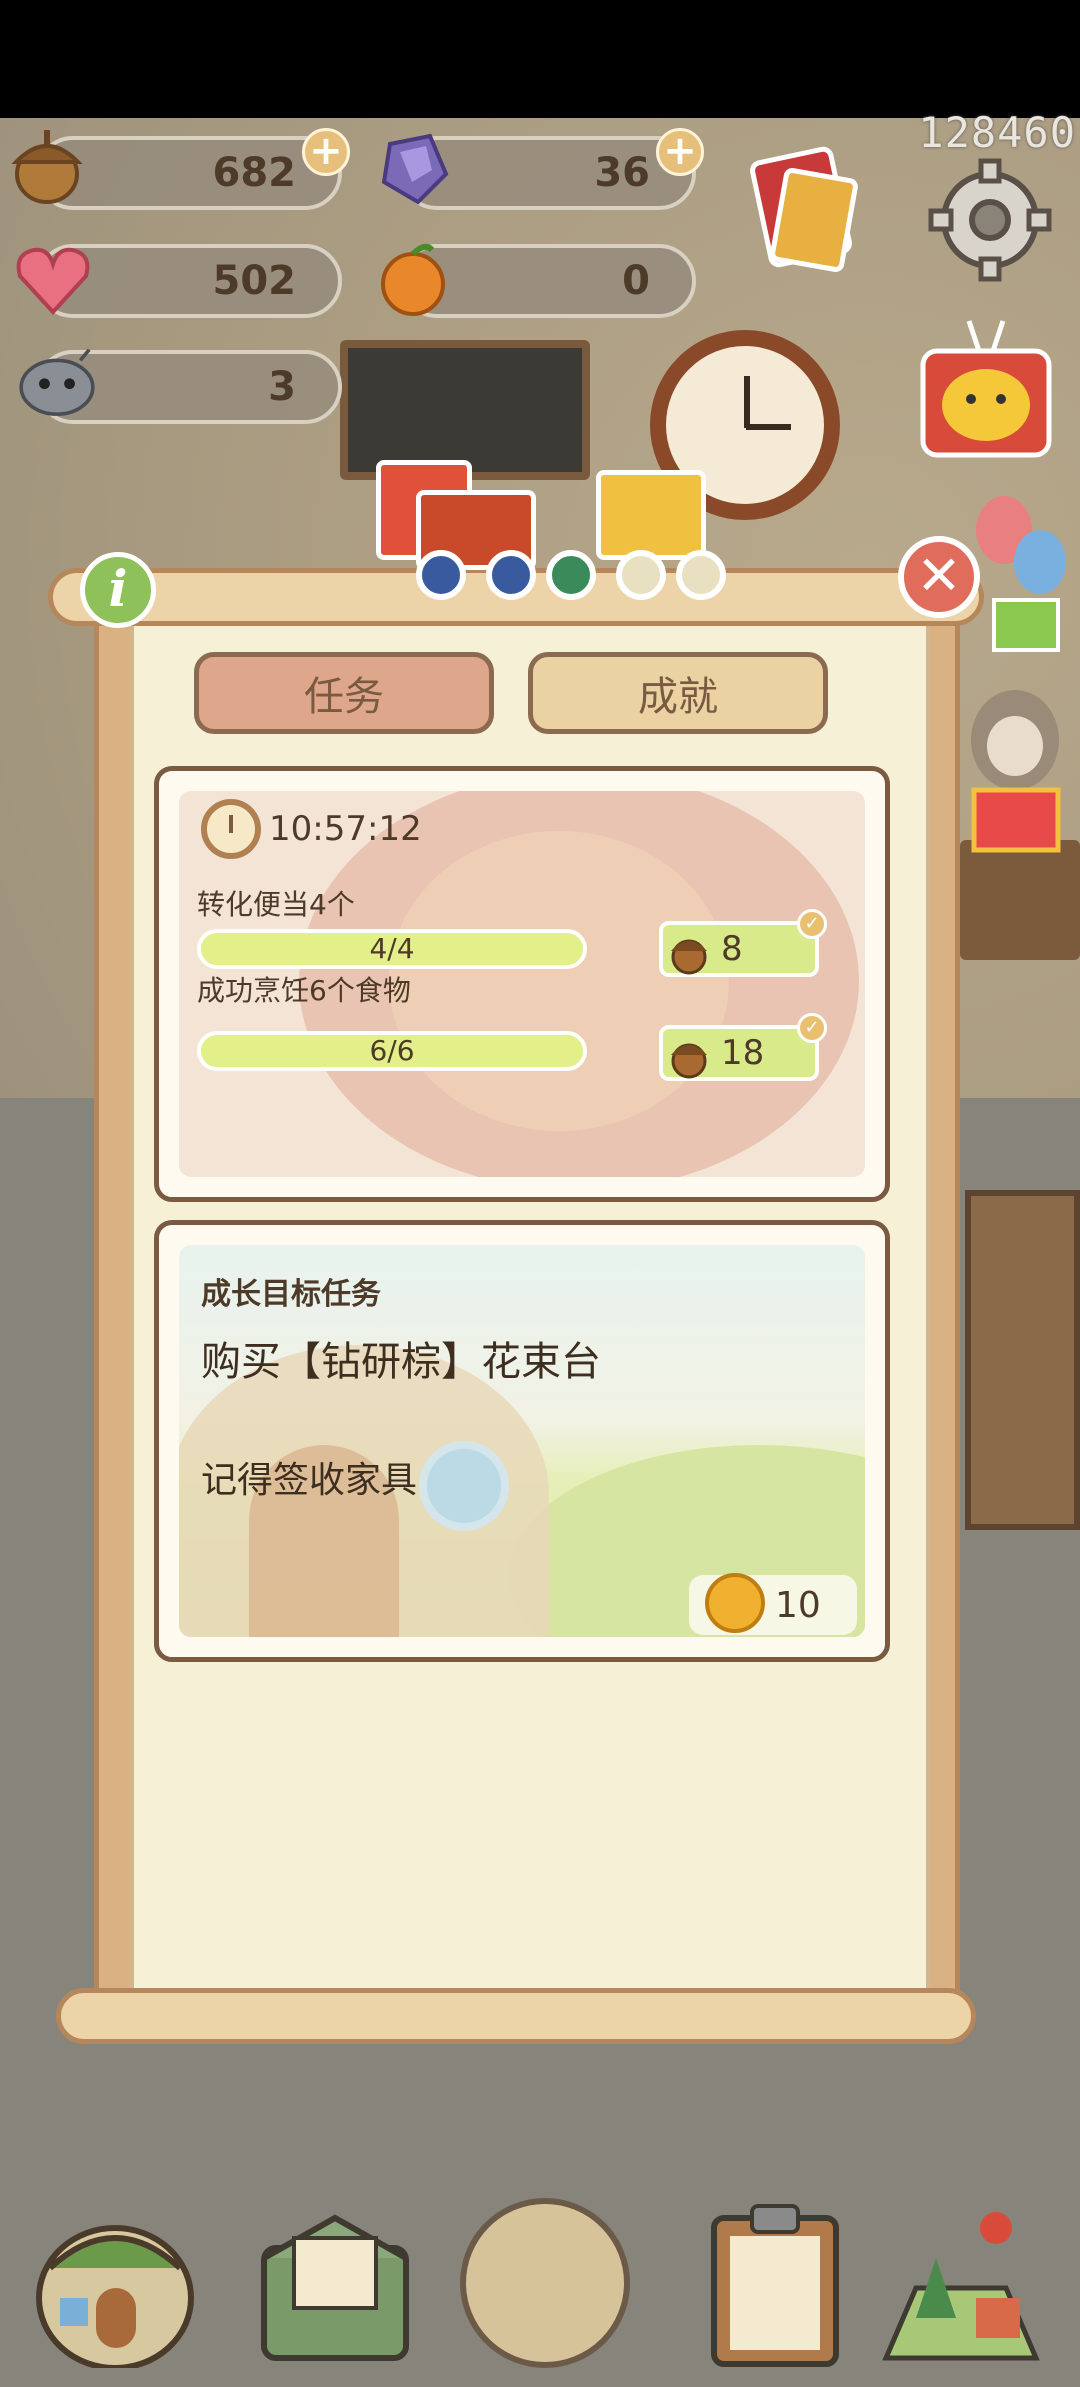 The width and height of the screenshot is (1080, 2387). Describe the element at coordinates (1022, 1360) in the screenshot. I see `room-wardrobe` at that location.